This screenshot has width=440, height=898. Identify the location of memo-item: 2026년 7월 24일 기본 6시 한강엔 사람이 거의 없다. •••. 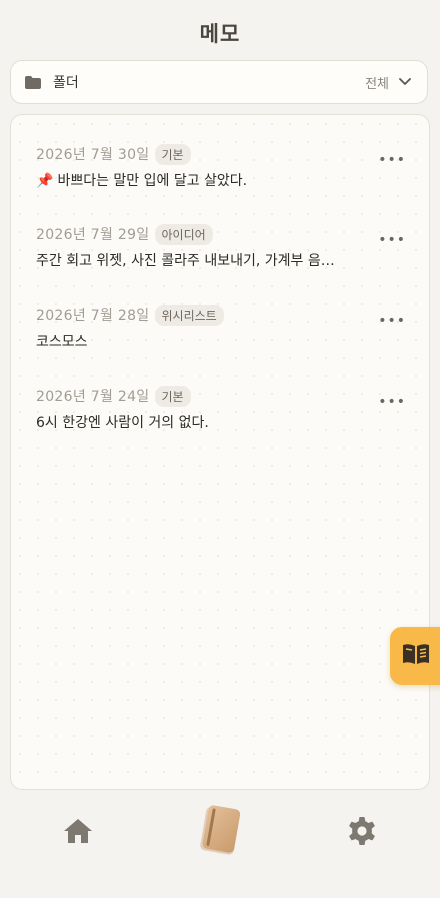
(221, 408).